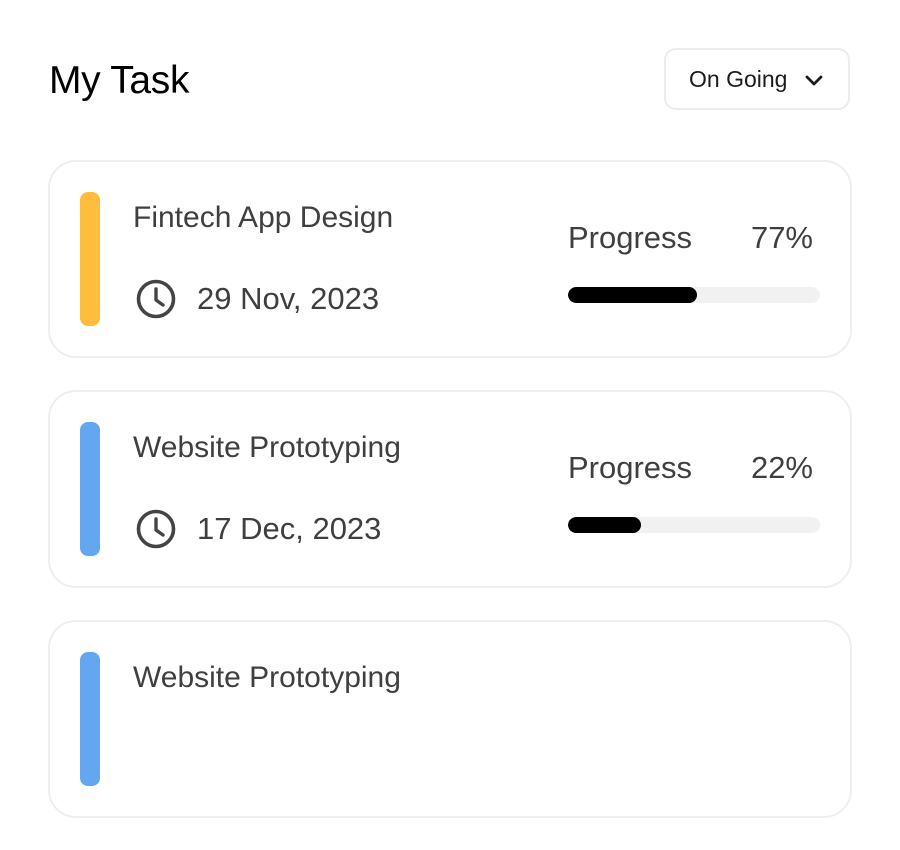 The height and width of the screenshot is (850, 900). Describe the element at coordinates (263, 217) in the screenshot. I see `task-title: Fintech App Design` at that location.